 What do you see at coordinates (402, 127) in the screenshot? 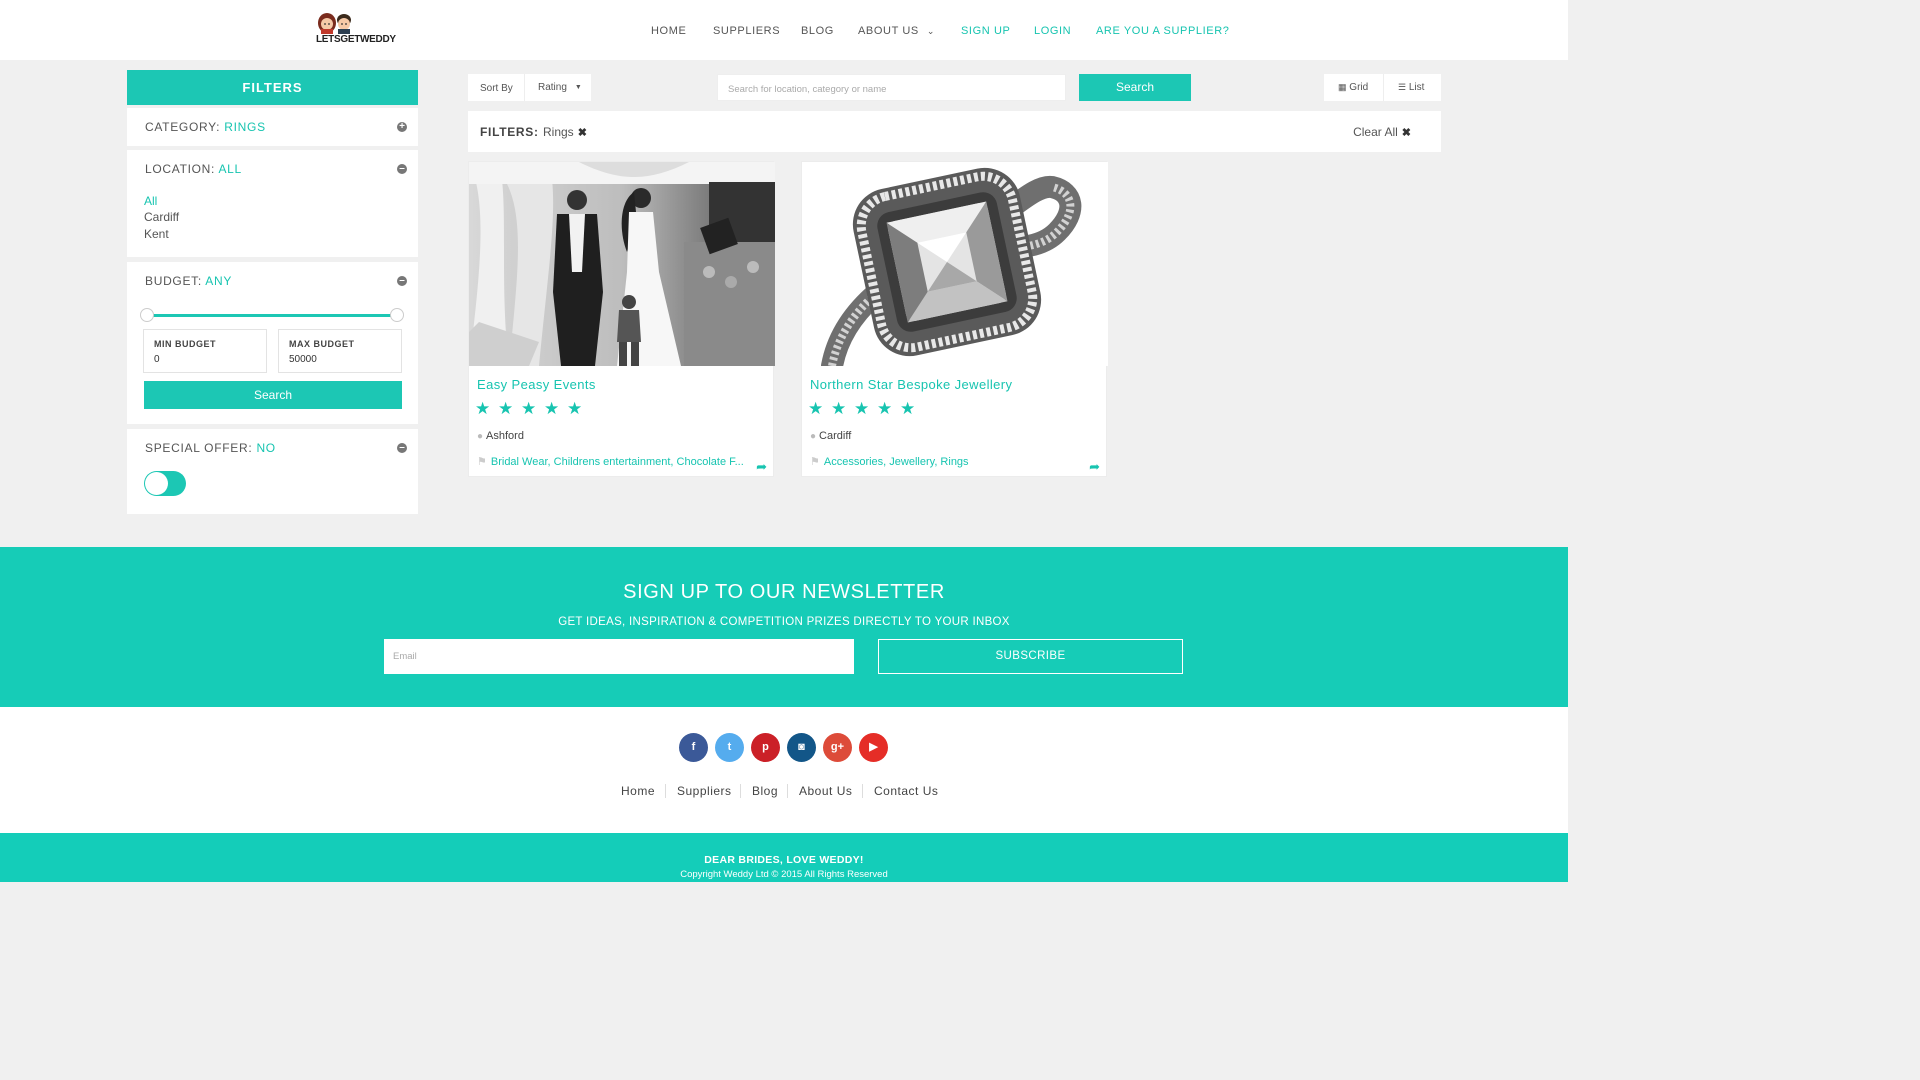
I see `expand-plus-icon: +` at bounding box center [402, 127].